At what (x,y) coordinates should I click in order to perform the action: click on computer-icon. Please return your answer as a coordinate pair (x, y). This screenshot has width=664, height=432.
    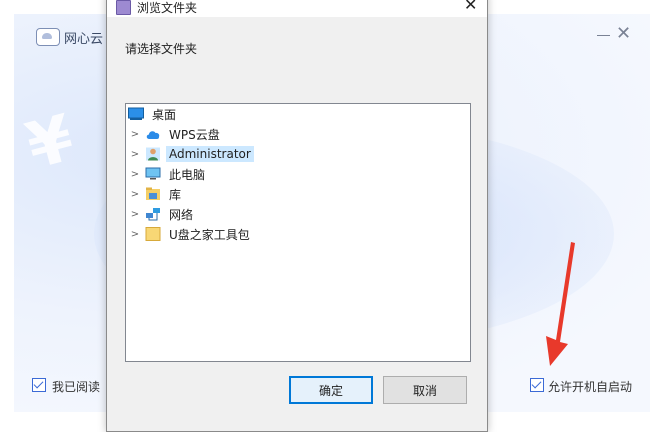
    Looking at the image, I should click on (153, 173).